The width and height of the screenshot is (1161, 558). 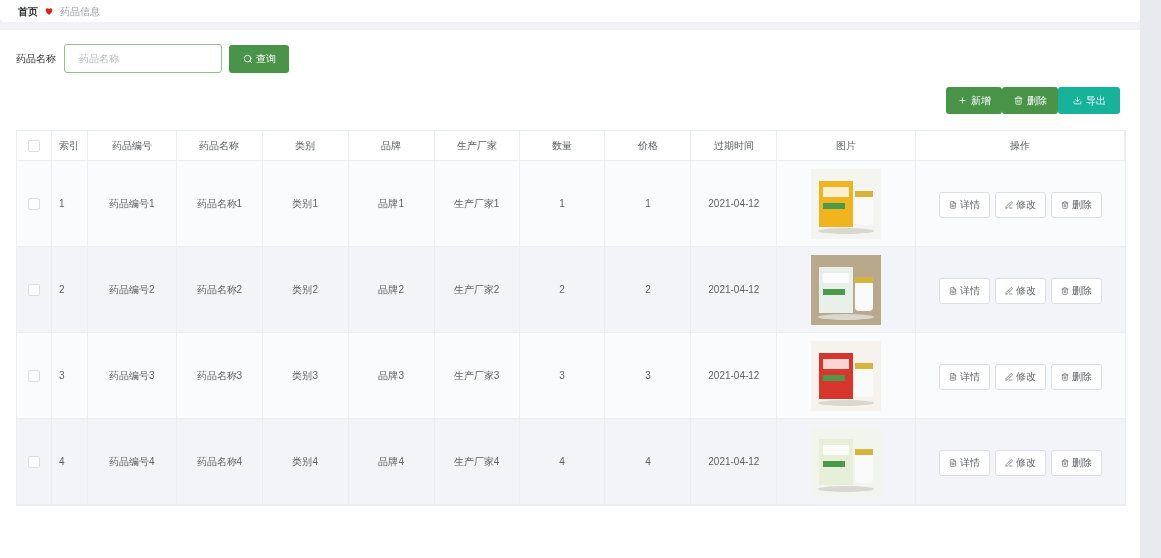 I want to click on column-header: 品牌, so click(x=391, y=146).